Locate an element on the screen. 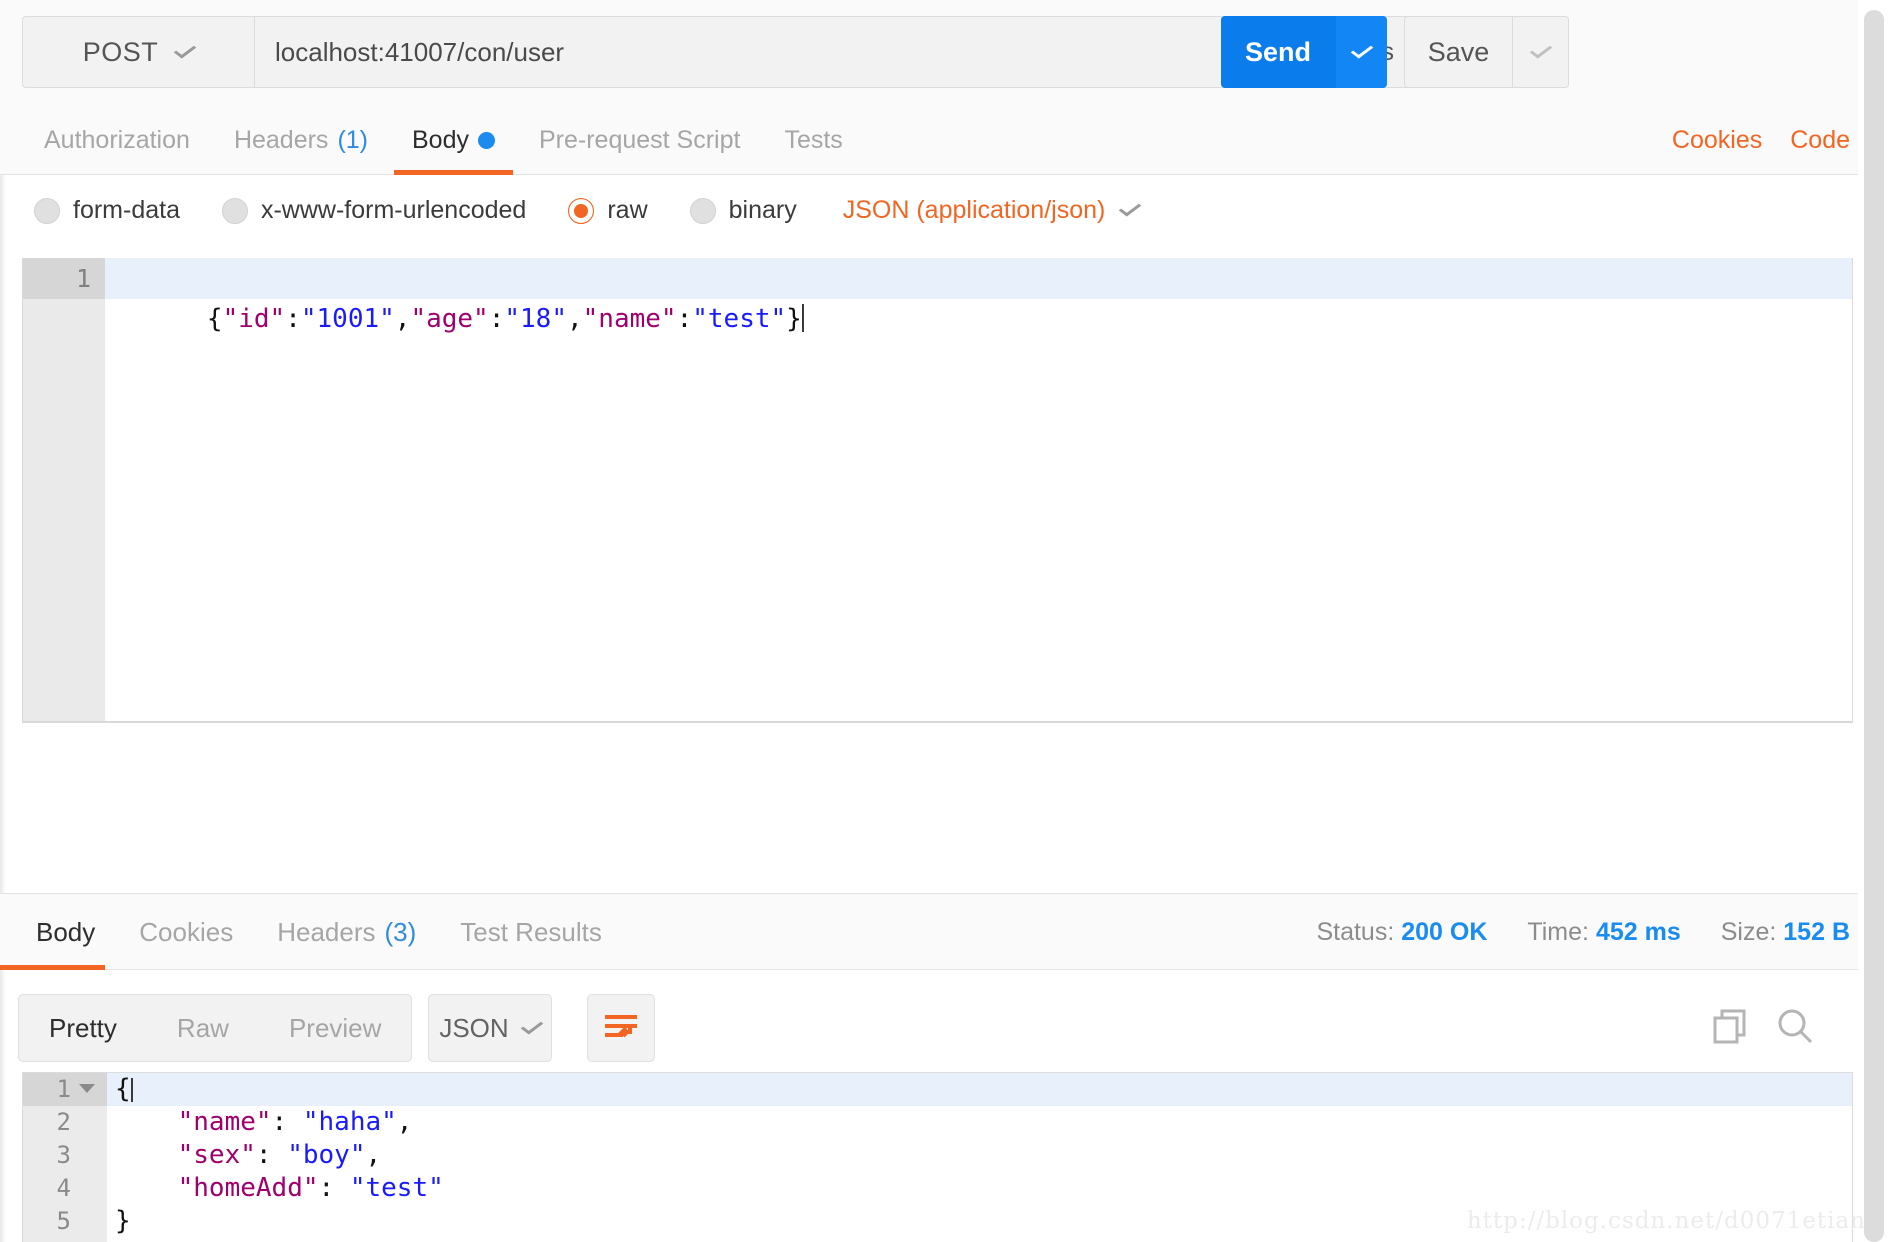 This screenshot has width=1890, height=1242. cookies-link: Cookies is located at coordinates (1717, 140).